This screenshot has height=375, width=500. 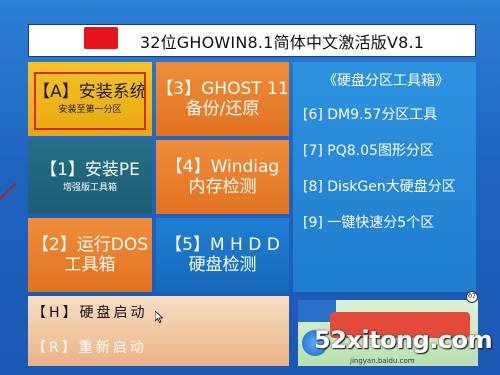 I want to click on mhdd-button: 【5】M H D D 硬盘检测, so click(x=222, y=255).